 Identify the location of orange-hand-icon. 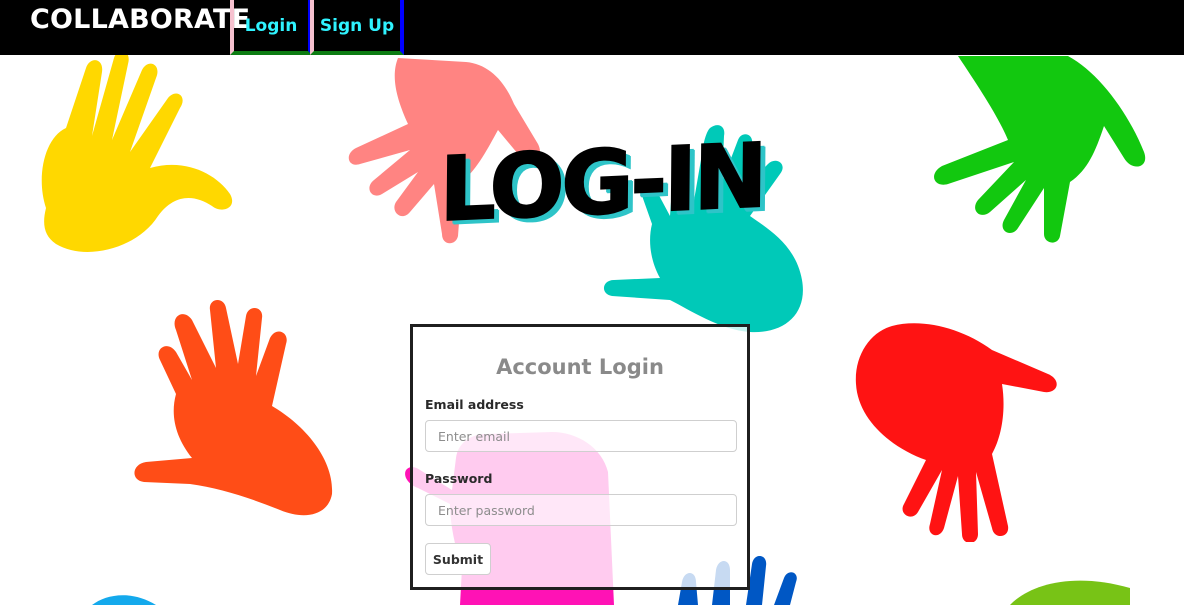
(233, 407).